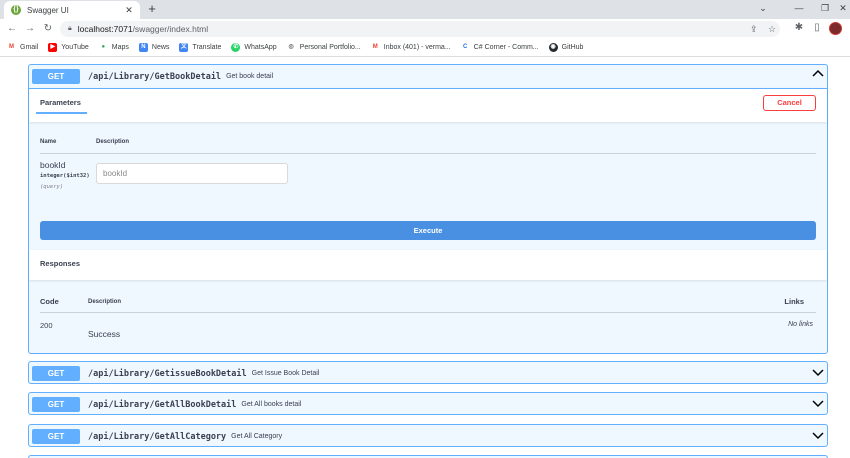 The width and height of the screenshot is (850, 458). I want to click on endpoint-path: /api/Library/GetissueBookDetail, so click(167, 373).